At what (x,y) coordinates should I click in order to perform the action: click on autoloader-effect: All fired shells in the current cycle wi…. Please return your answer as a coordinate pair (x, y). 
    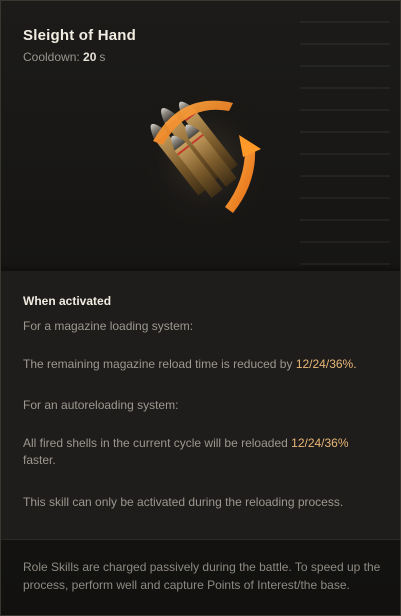
    Looking at the image, I should click on (198, 452).